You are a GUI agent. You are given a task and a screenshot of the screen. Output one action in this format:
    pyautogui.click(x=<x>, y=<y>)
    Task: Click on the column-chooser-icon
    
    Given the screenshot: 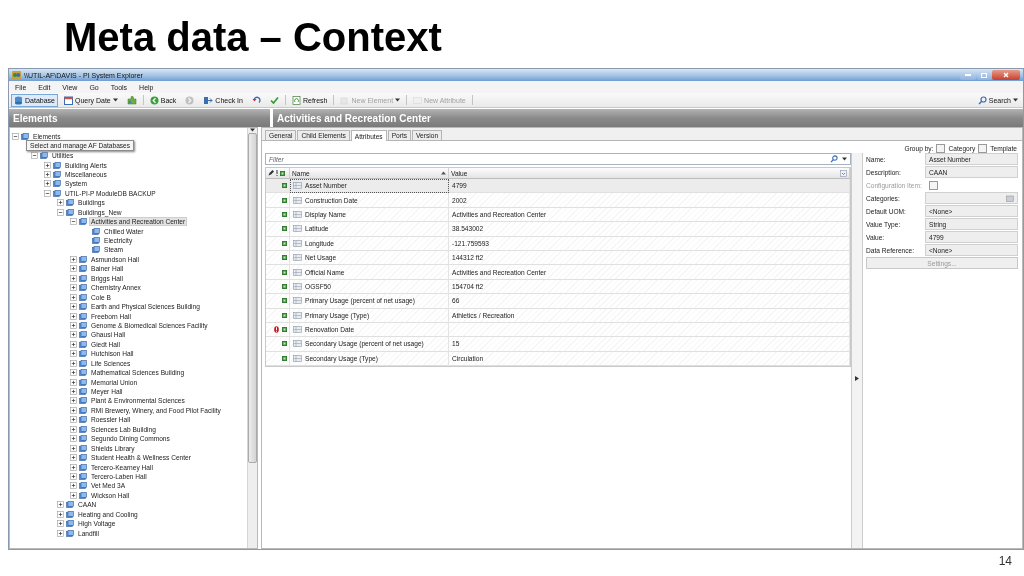 What is the action you would take?
    pyautogui.click(x=843, y=173)
    